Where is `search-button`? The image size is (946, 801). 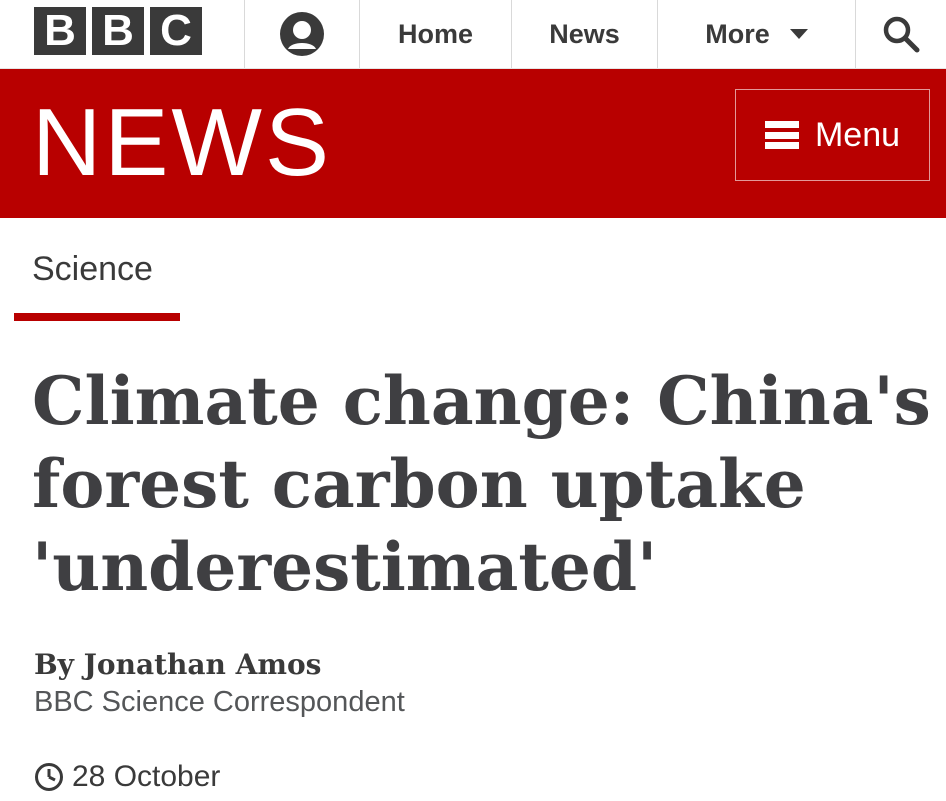 search-button is located at coordinates (901, 34).